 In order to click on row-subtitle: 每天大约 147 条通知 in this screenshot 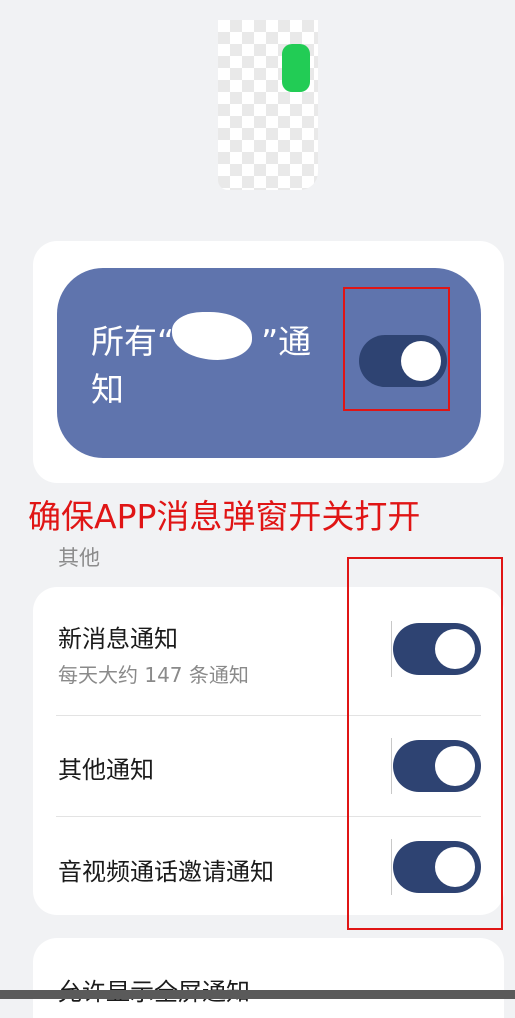, I will do `click(153, 675)`.